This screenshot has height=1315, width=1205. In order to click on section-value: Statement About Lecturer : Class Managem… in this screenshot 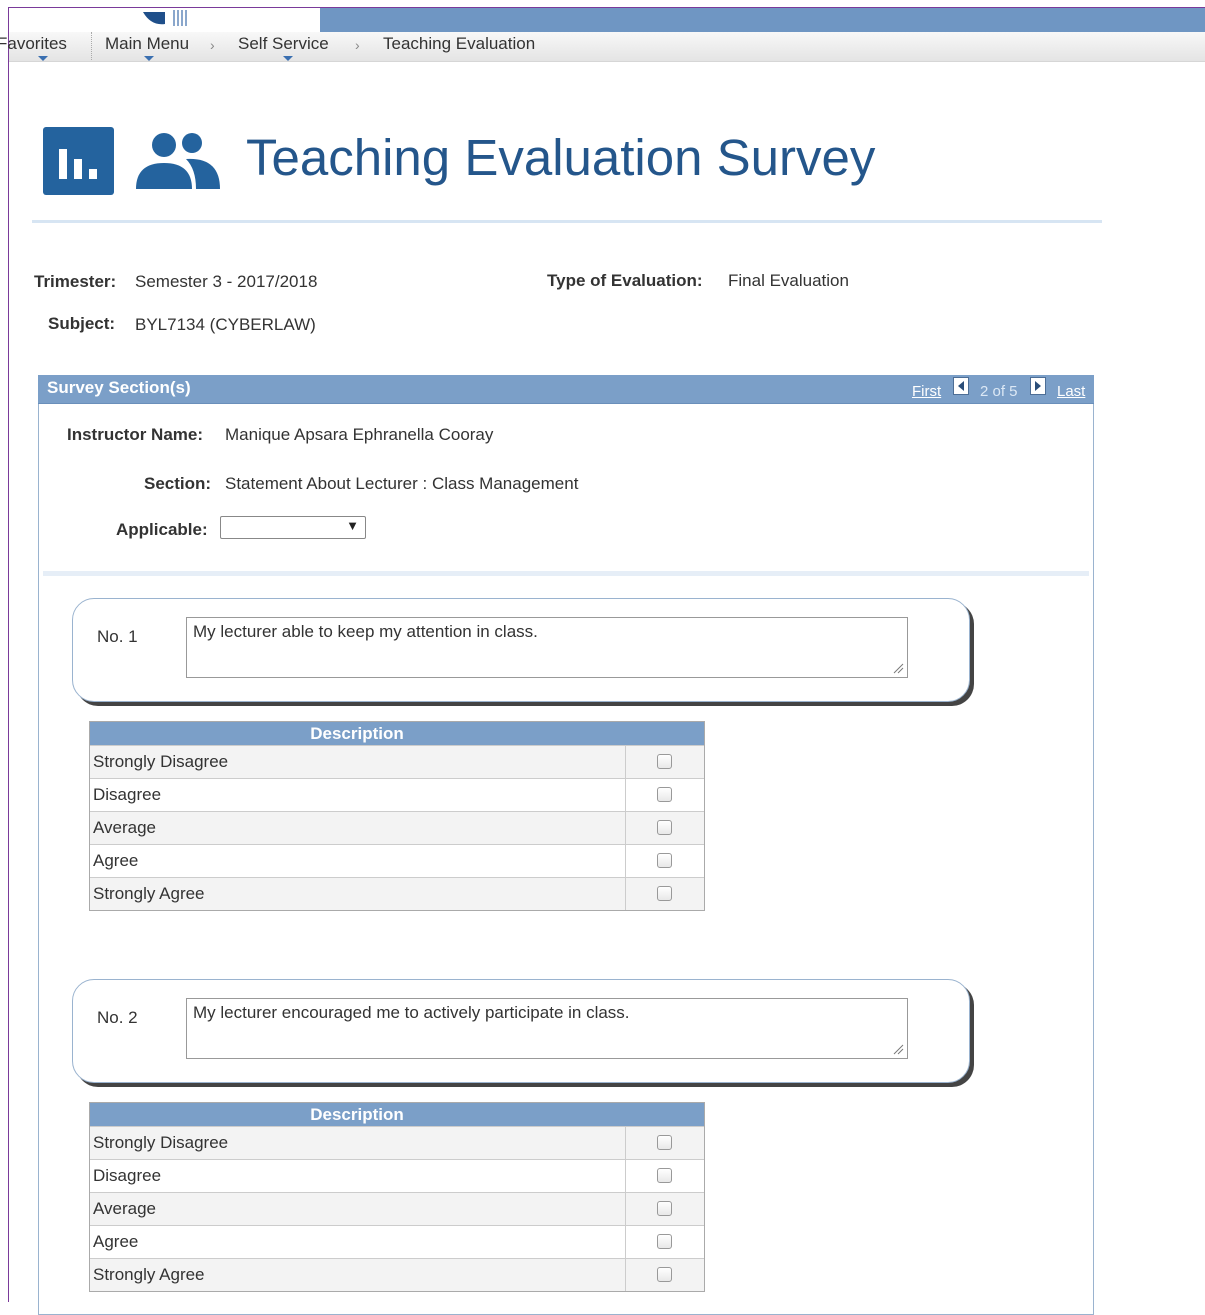, I will do `click(402, 483)`.